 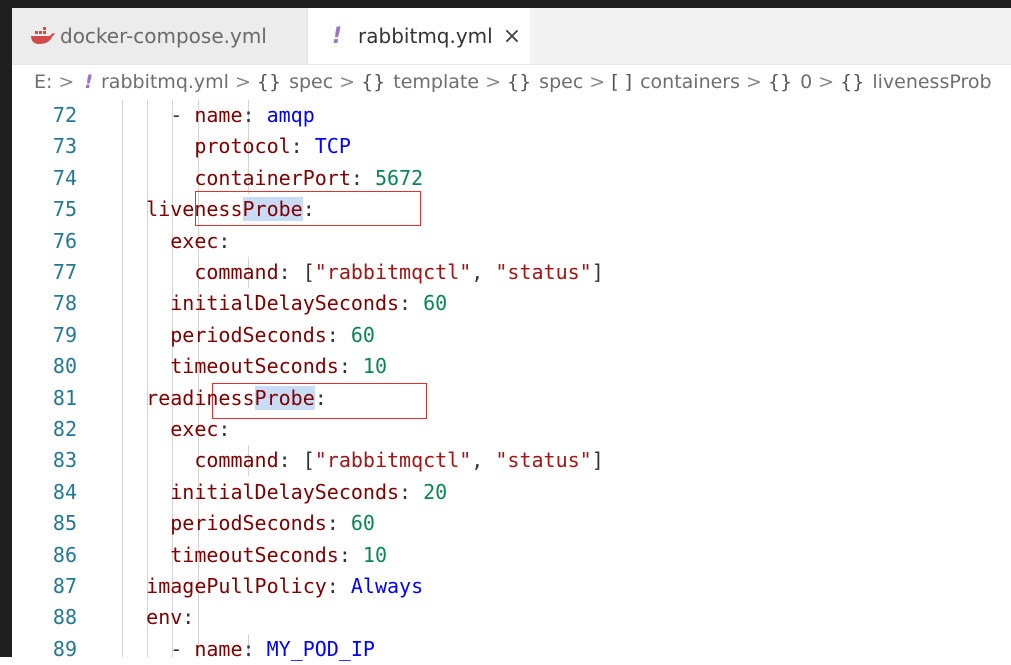 I want to click on code-text: containerPort: 5672, so click(x=260, y=178).